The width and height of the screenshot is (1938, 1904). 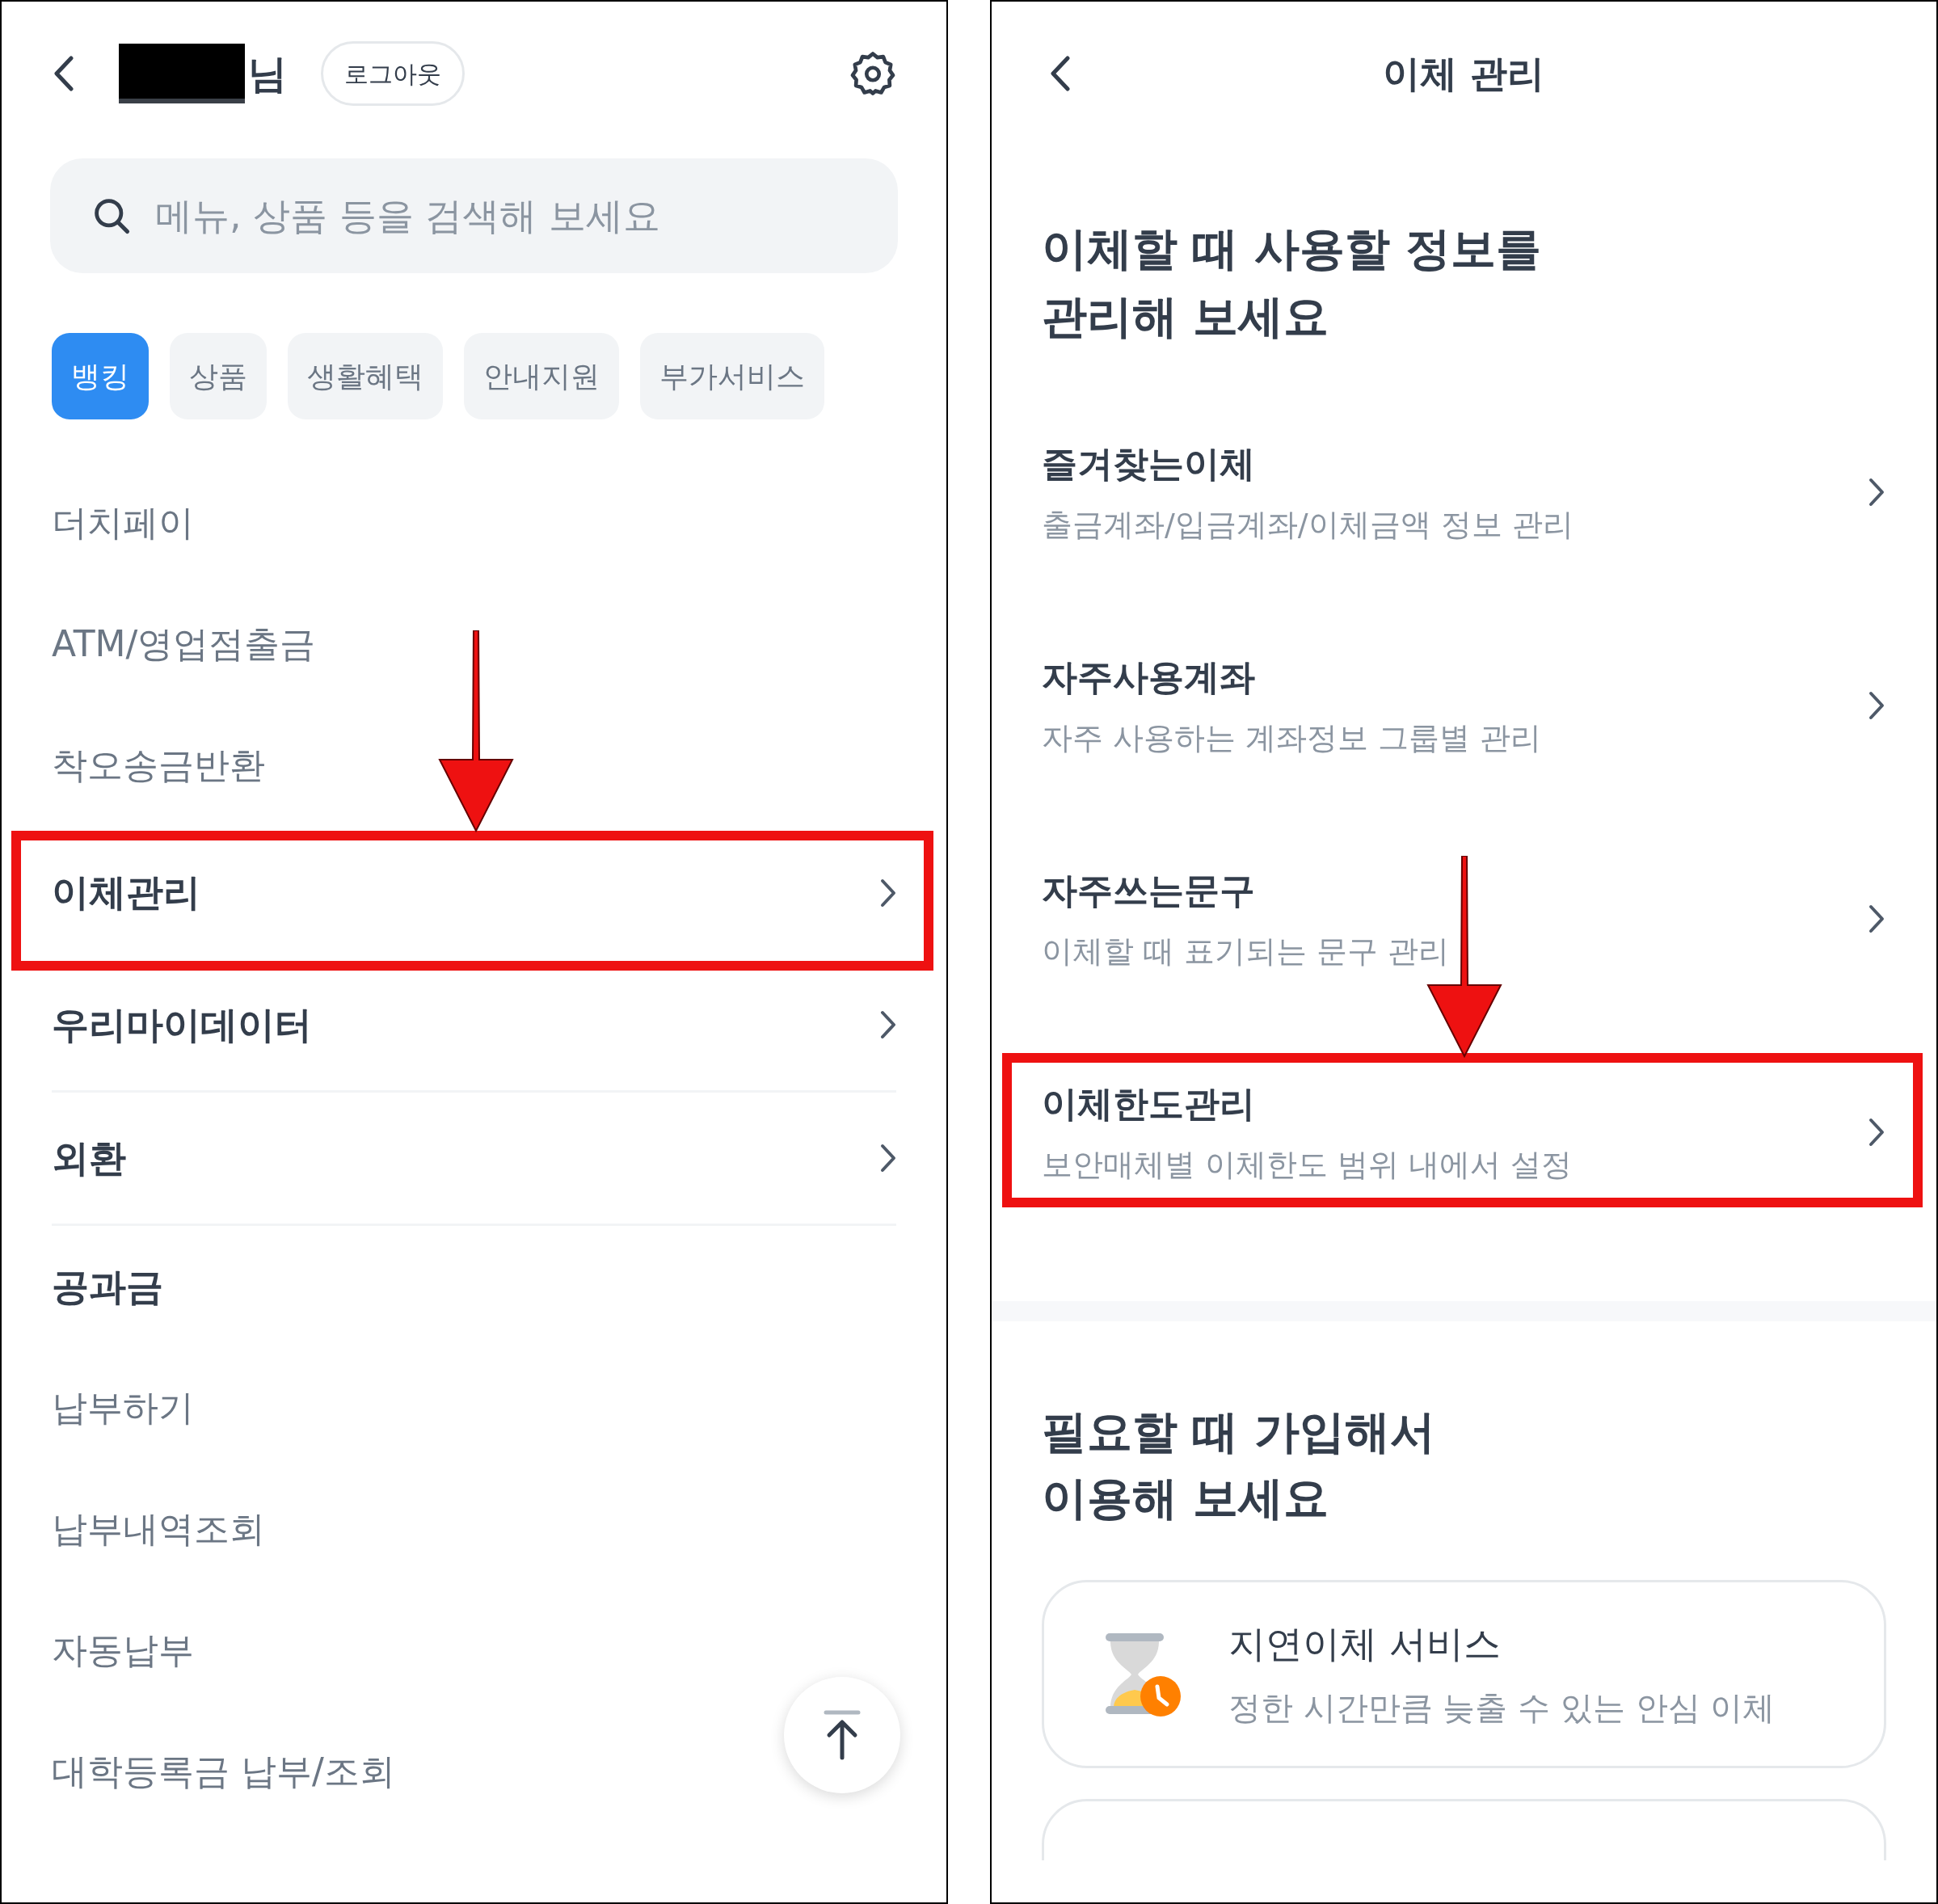 What do you see at coordinates (1292, 737) in the screenshot?
I see `item-description: 자주 사용하는 계좌정보 그룹별 관리` at bounding box center [1292, 737].